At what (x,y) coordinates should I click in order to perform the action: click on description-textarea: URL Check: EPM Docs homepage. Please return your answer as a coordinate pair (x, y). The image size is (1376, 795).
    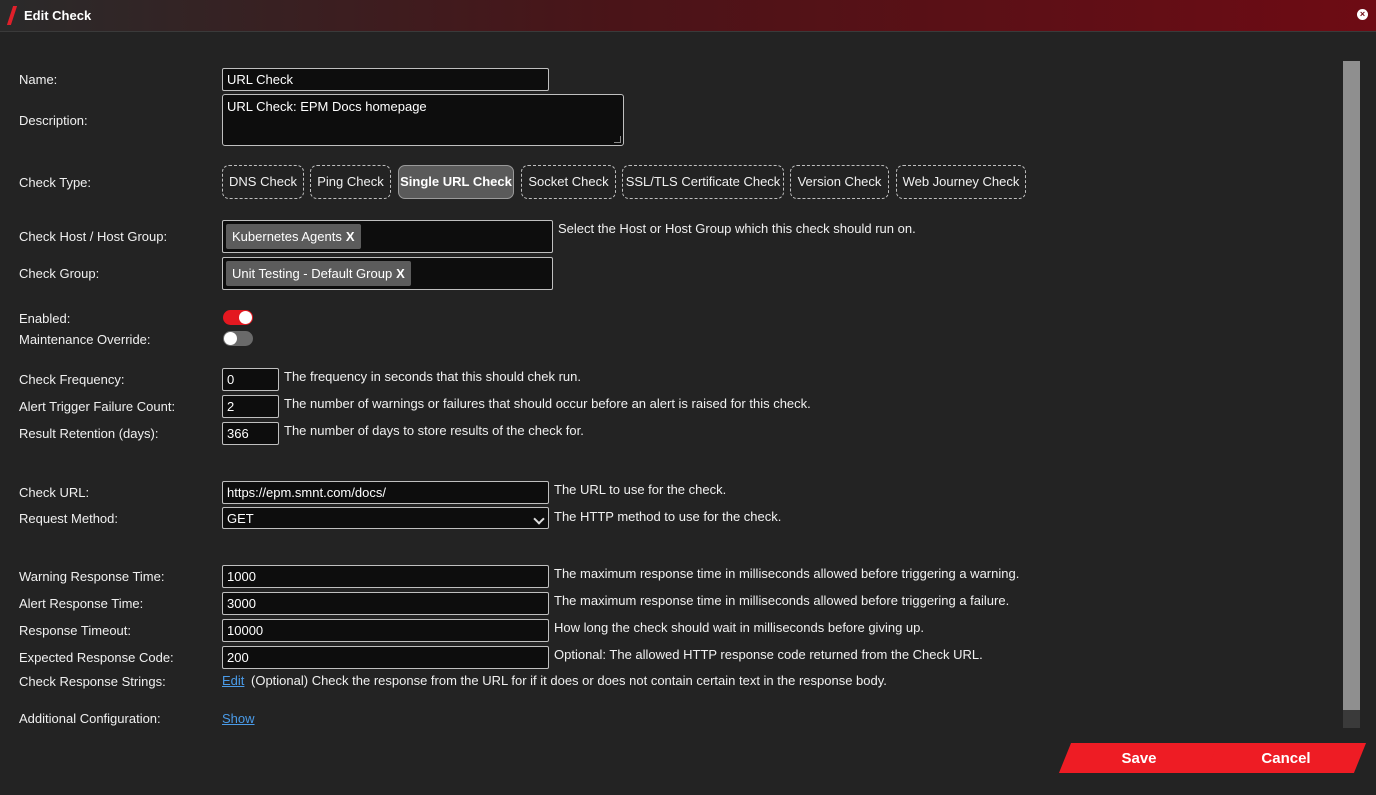
    Looking at the image, I should click on (423, 120).